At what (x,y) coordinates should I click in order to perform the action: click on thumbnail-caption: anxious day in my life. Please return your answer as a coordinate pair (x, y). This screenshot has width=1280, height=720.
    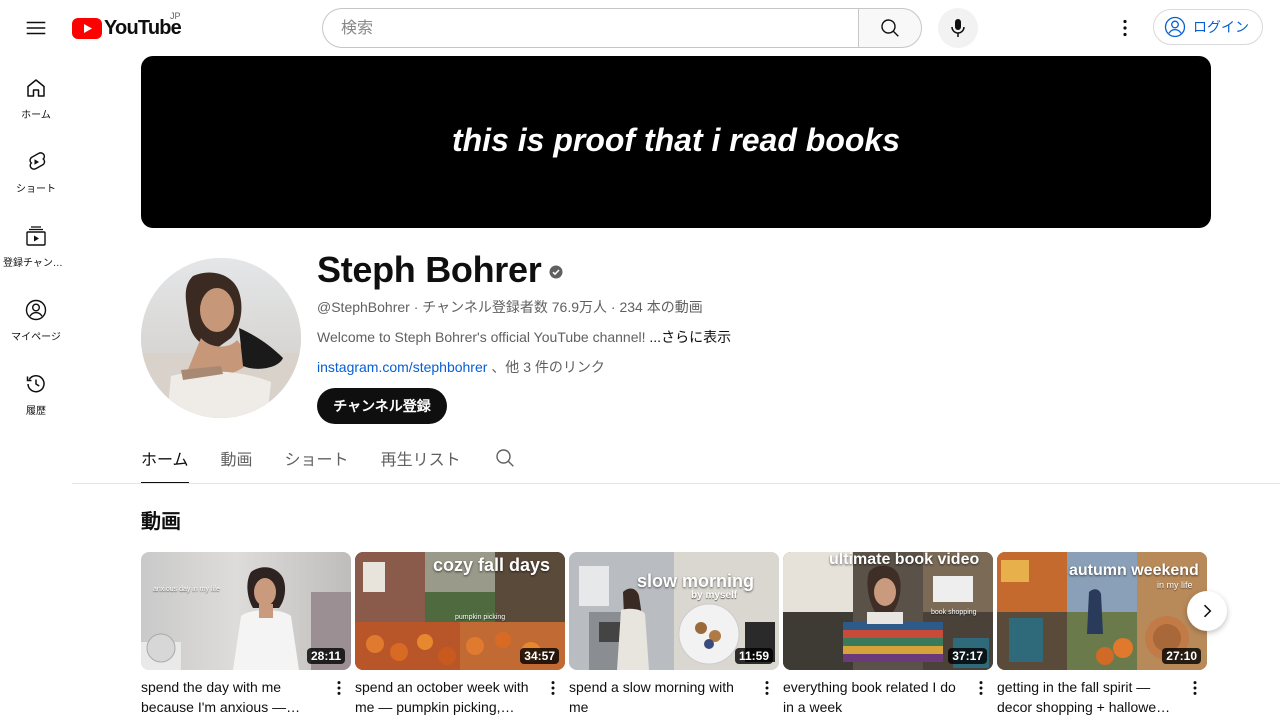
    Looking at the image, I should click on (186, 589).